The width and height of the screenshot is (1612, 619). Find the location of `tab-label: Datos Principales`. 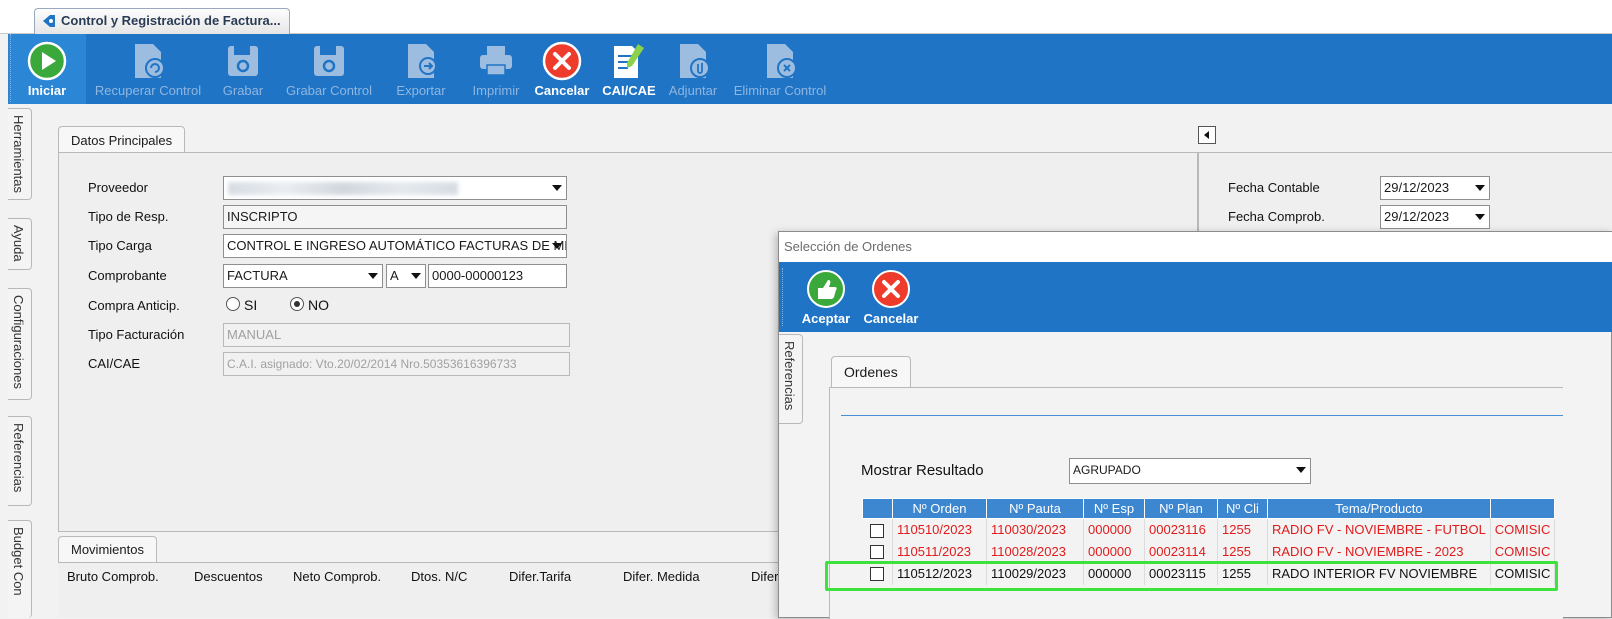

tab-label: Datos Principales is located at coordinates (122, 140).